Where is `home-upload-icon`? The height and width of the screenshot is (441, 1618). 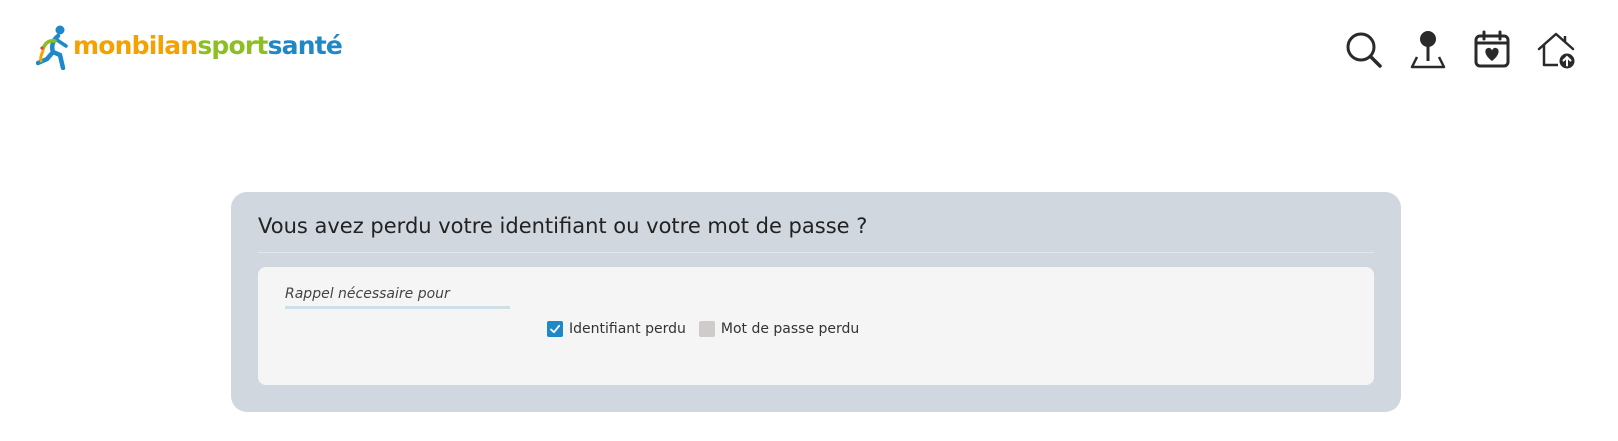 home-upload-icon is located at coordinates (1556, 50).